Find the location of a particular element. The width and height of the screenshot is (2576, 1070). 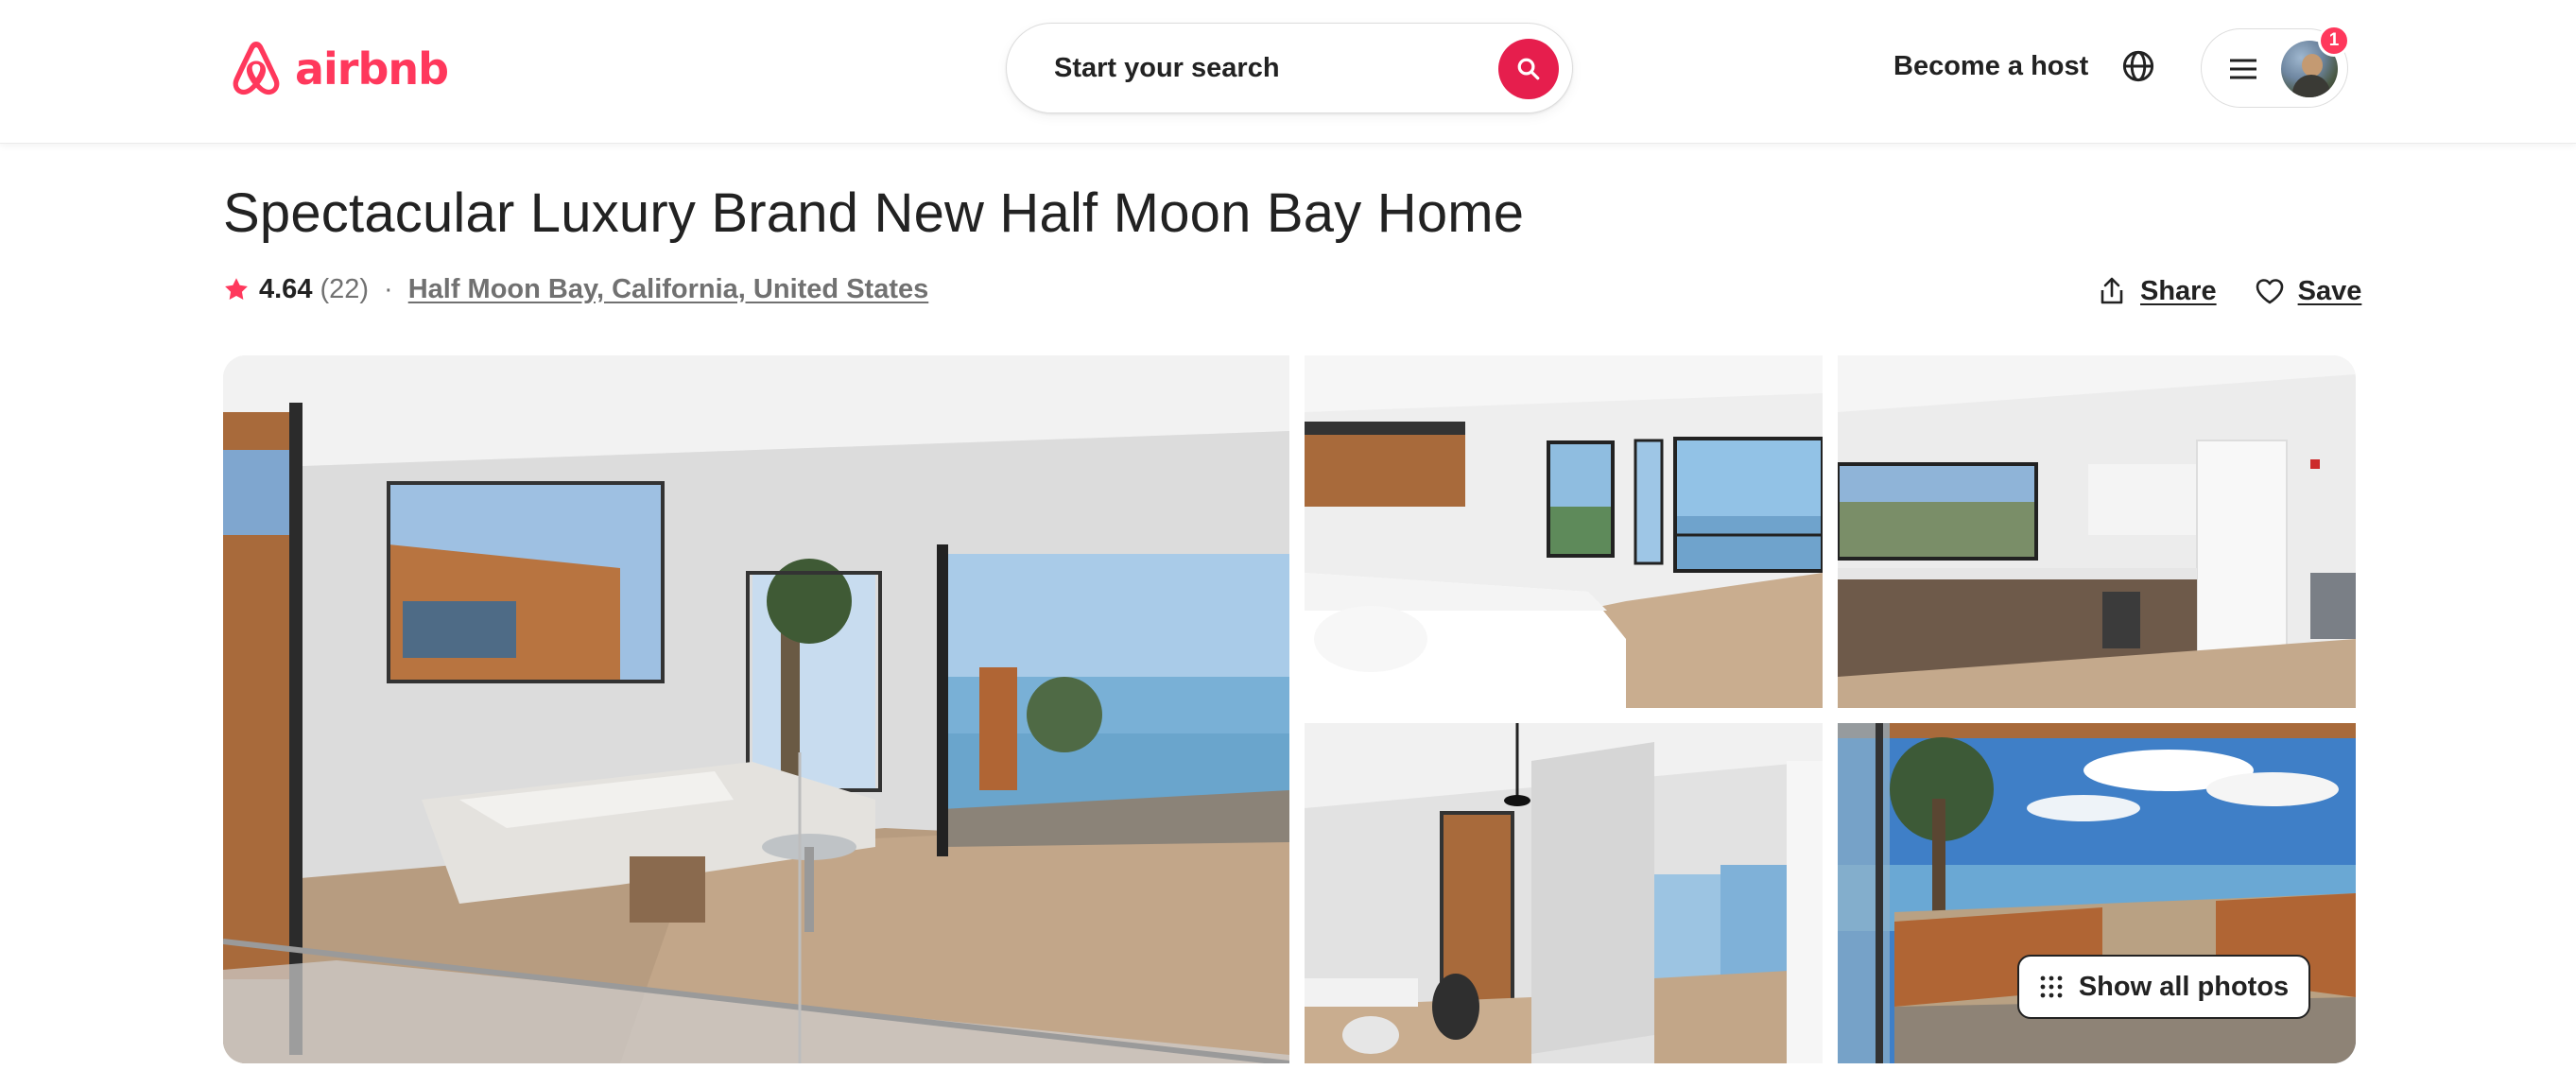

search-icon is located at coordinates (1528, 69).